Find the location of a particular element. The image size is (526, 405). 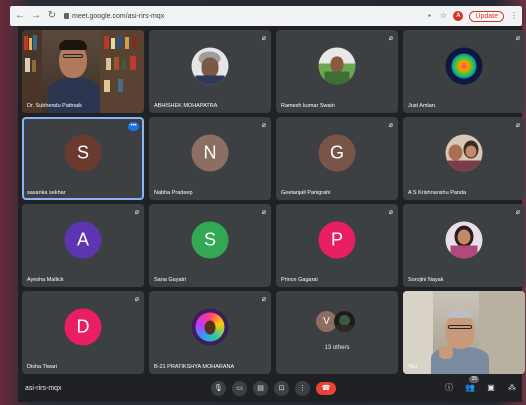

participant-name: Dr. Subhendu Pattnaik is located at coordinates (55, 106).